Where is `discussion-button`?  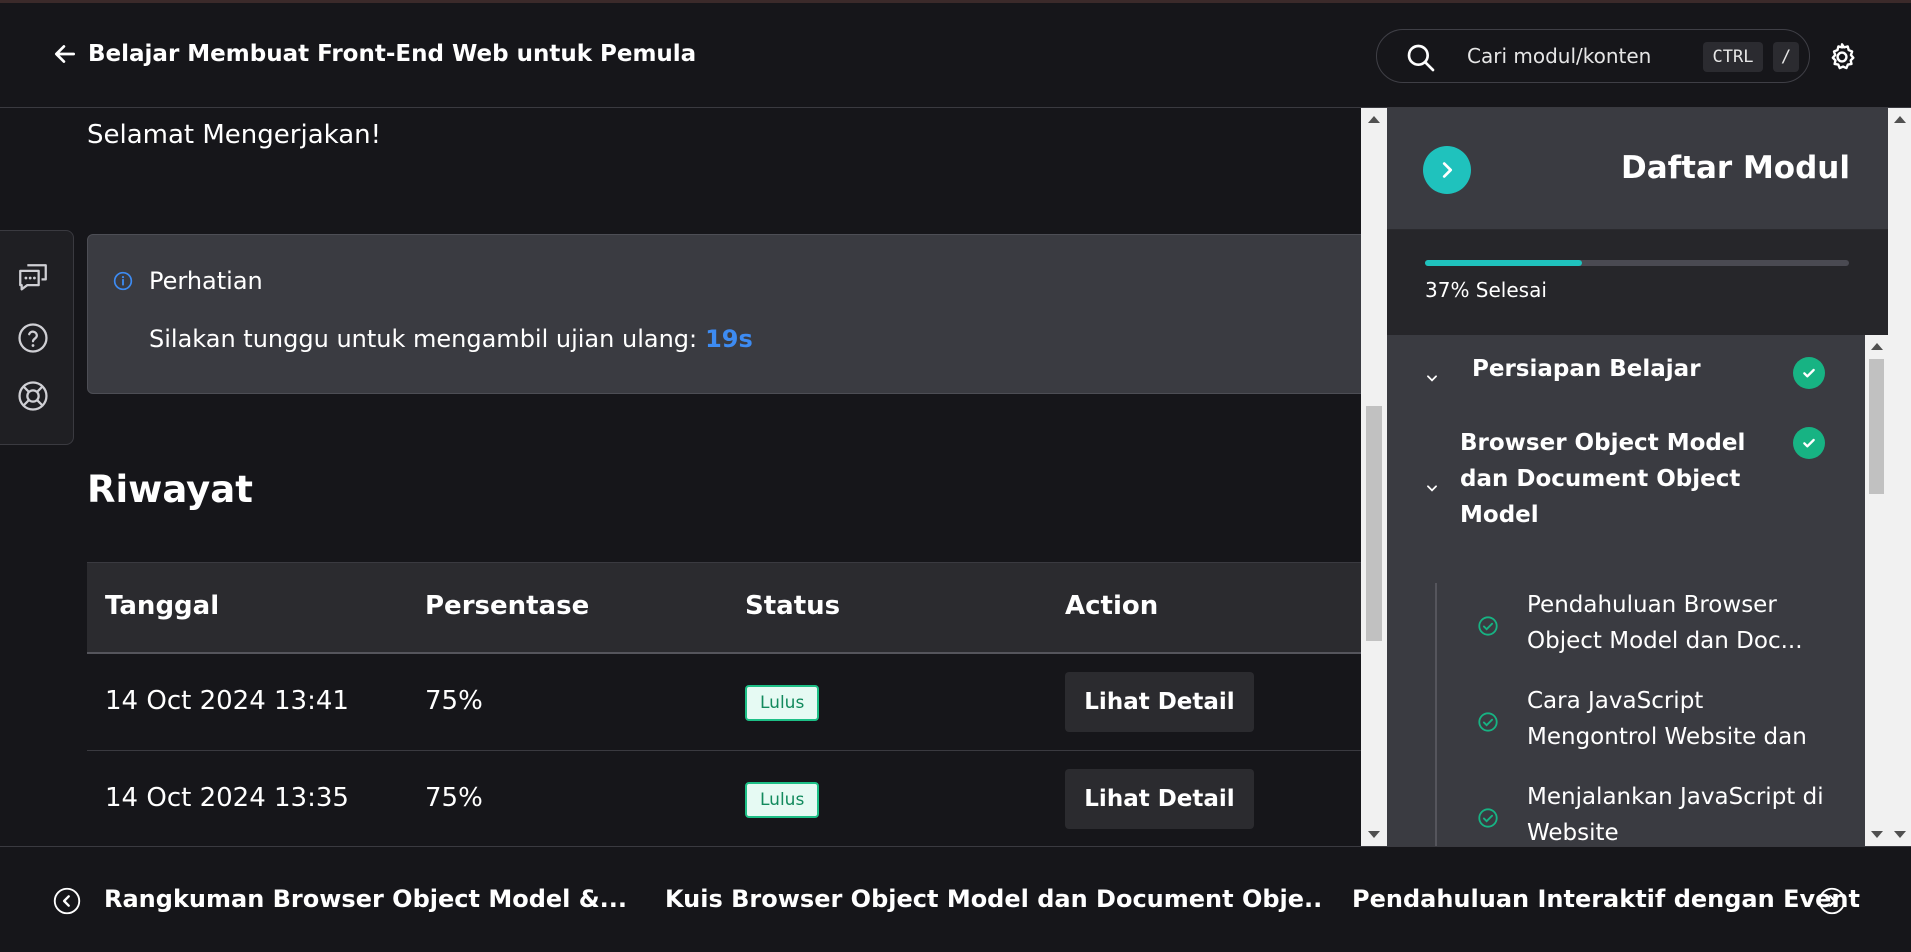
discussion-button is located at coordinates (33, 280).